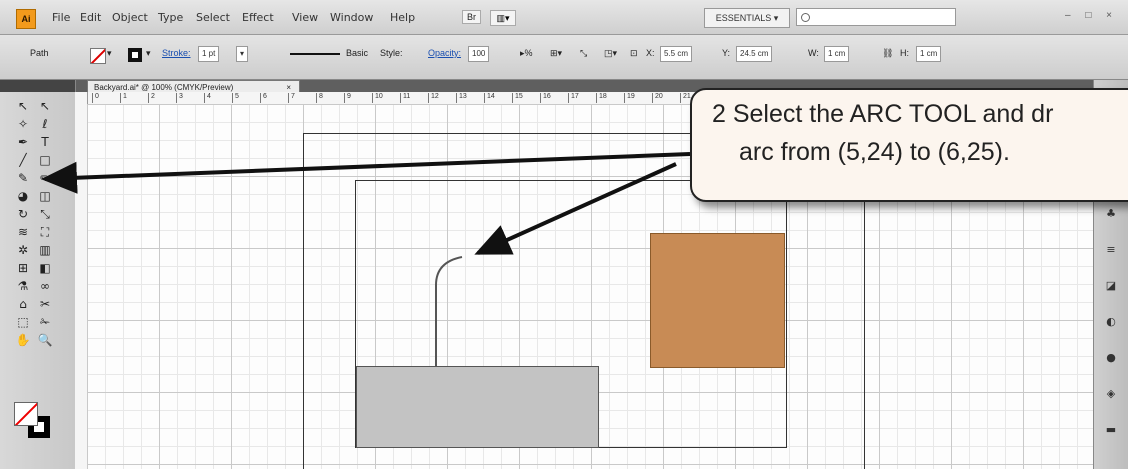 Image resolution: width=1128 pixels, height=469 pixels. Describe the element at coordinates (90, 17) in the screenshot. I see `menu-edit: Edit` at that location.